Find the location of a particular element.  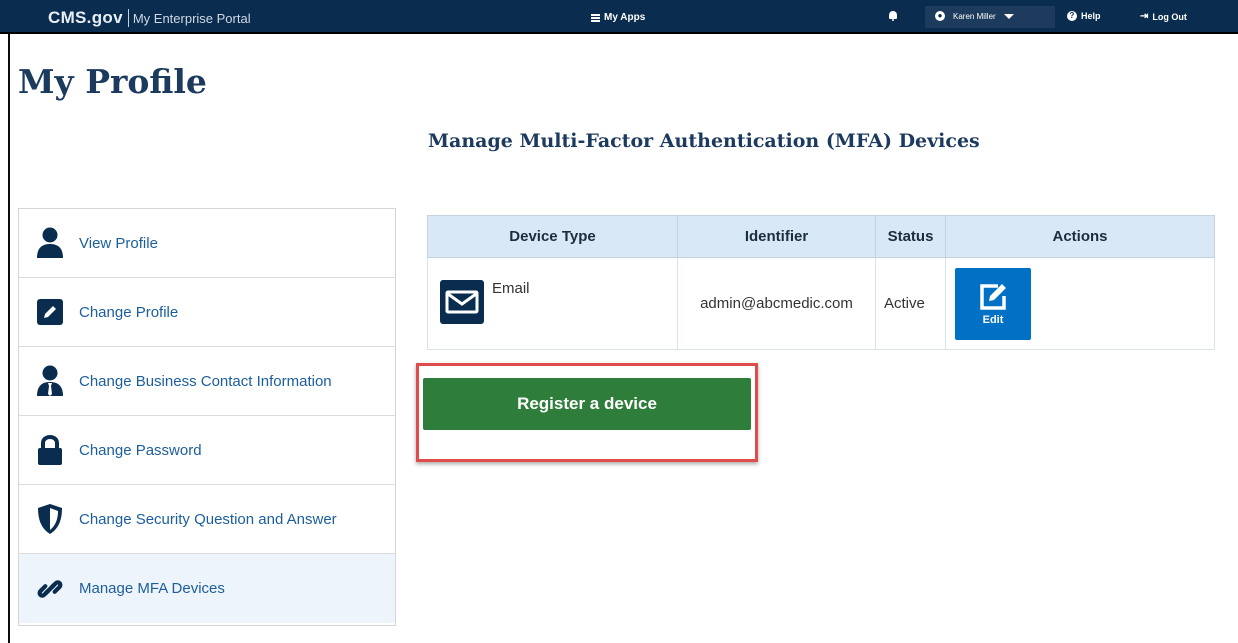

table-row: Email admin@abcmedic.com Active Edit is located at coordinates (821, 303).